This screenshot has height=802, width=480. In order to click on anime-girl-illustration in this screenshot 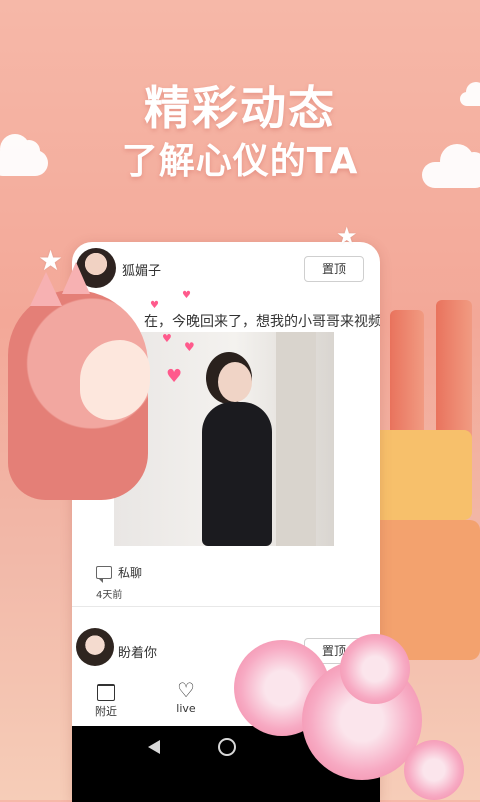, I will do `click(85, 411)`.